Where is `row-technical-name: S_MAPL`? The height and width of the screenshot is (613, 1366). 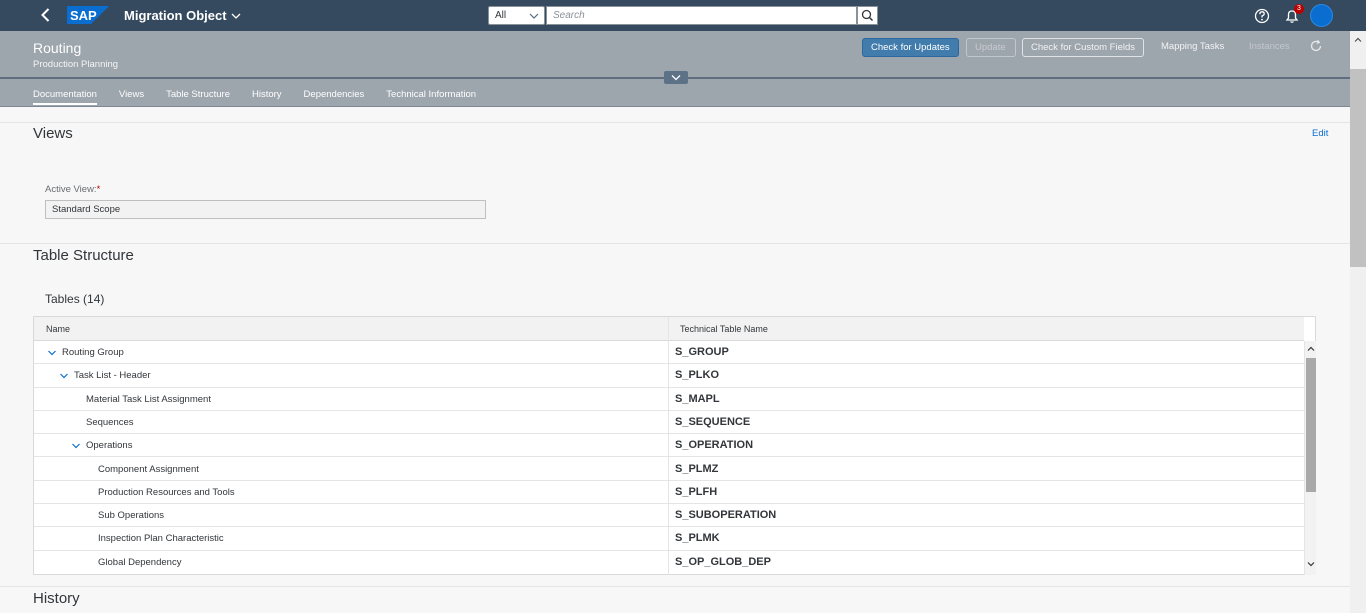
row-technical-name: S_MAPL is located at coordinates (697, 398).